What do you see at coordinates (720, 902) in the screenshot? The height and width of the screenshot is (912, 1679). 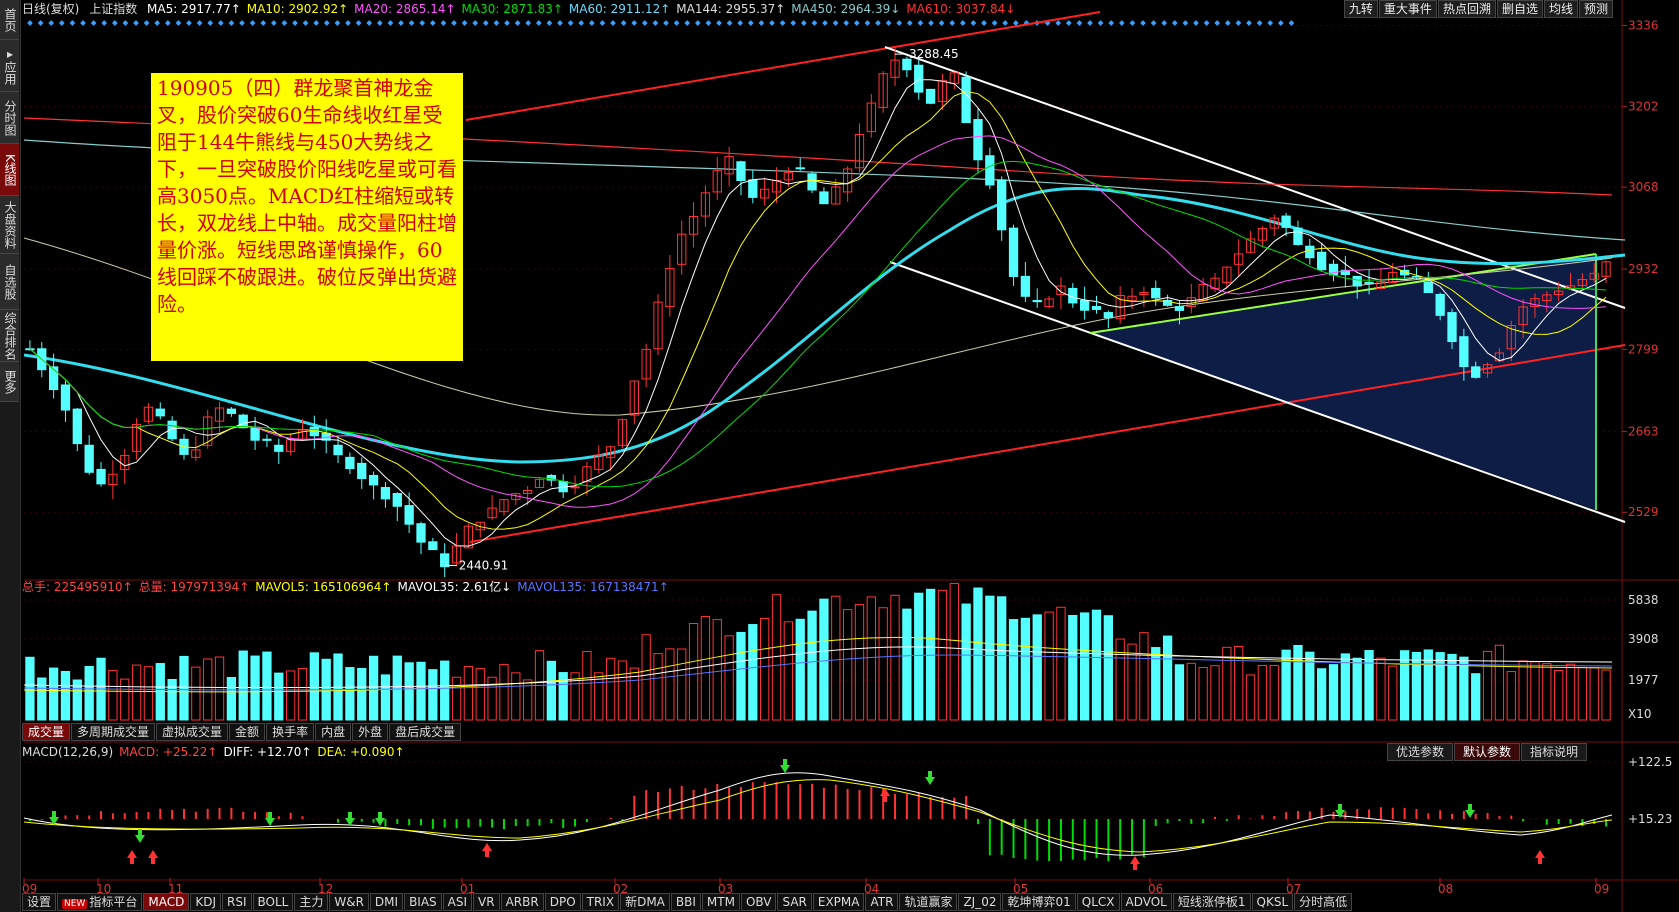 I see `indicator-tab-17: MTM` at bounding box center [720, 902].